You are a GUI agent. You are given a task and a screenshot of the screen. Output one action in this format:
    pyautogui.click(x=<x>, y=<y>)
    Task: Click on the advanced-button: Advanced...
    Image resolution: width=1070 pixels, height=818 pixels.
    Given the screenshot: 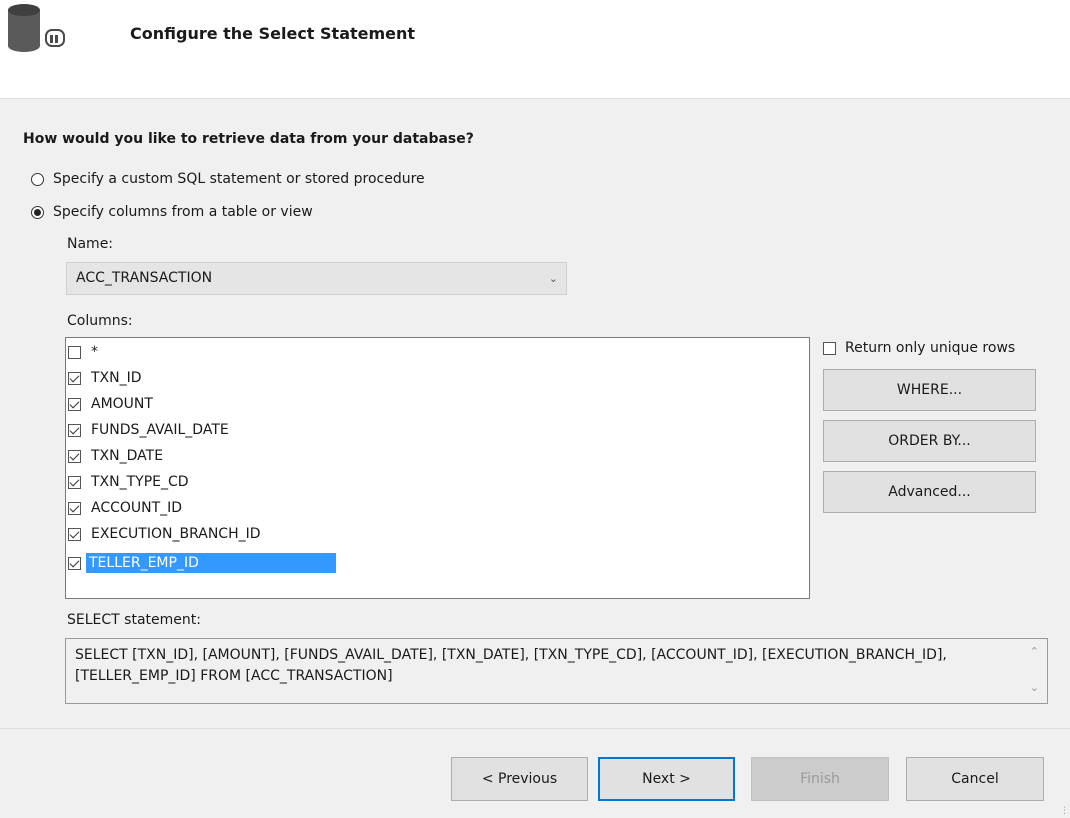 What is the action you would take?
    pyautogui.click(x=929, y=492)
    